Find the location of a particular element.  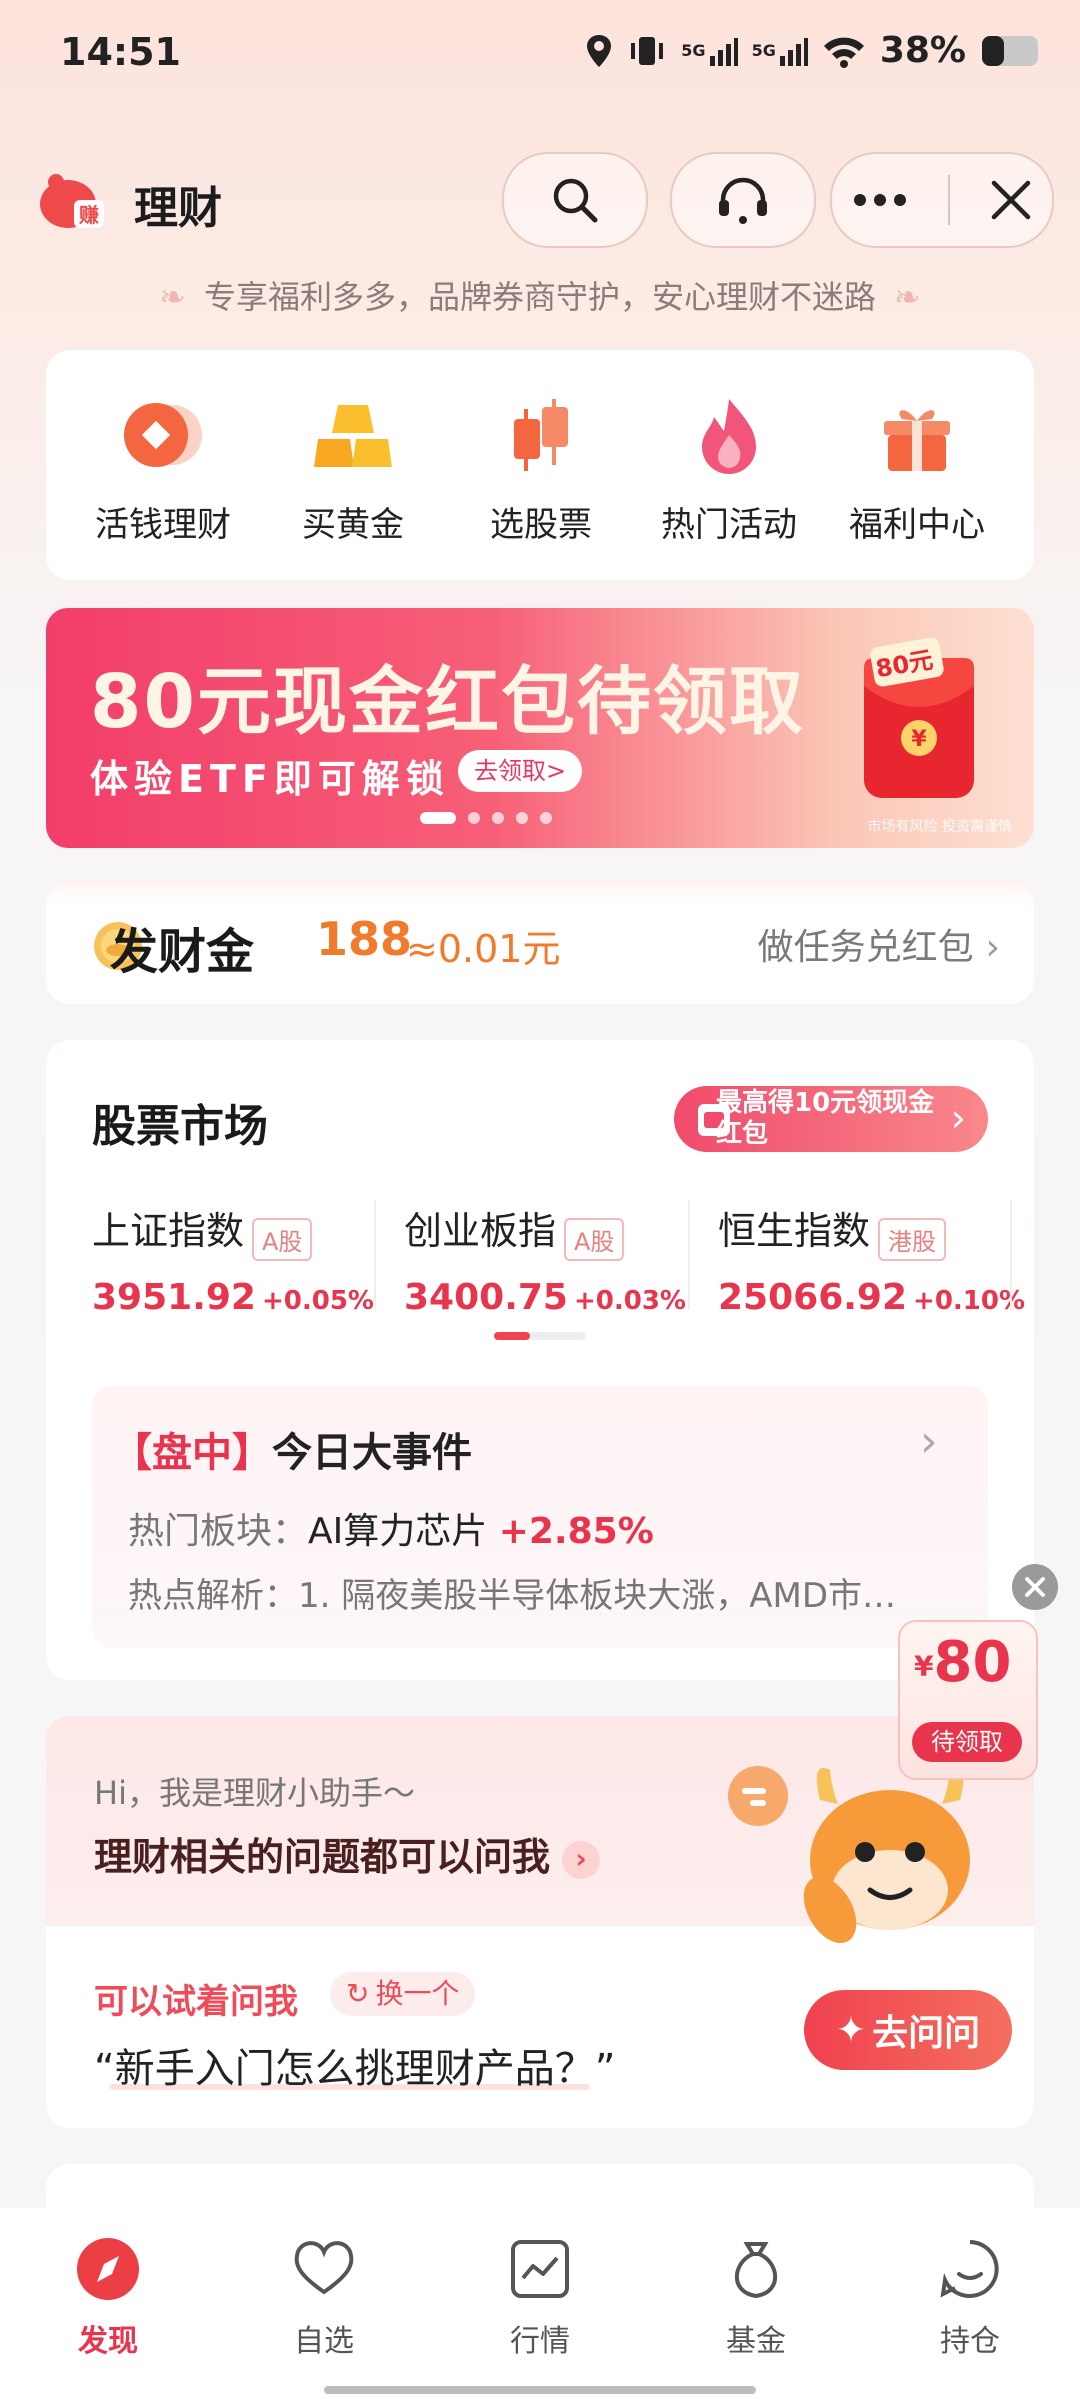

banner-subtitle: 体验ETF即可解锁 is located at coordinates (270, 779).